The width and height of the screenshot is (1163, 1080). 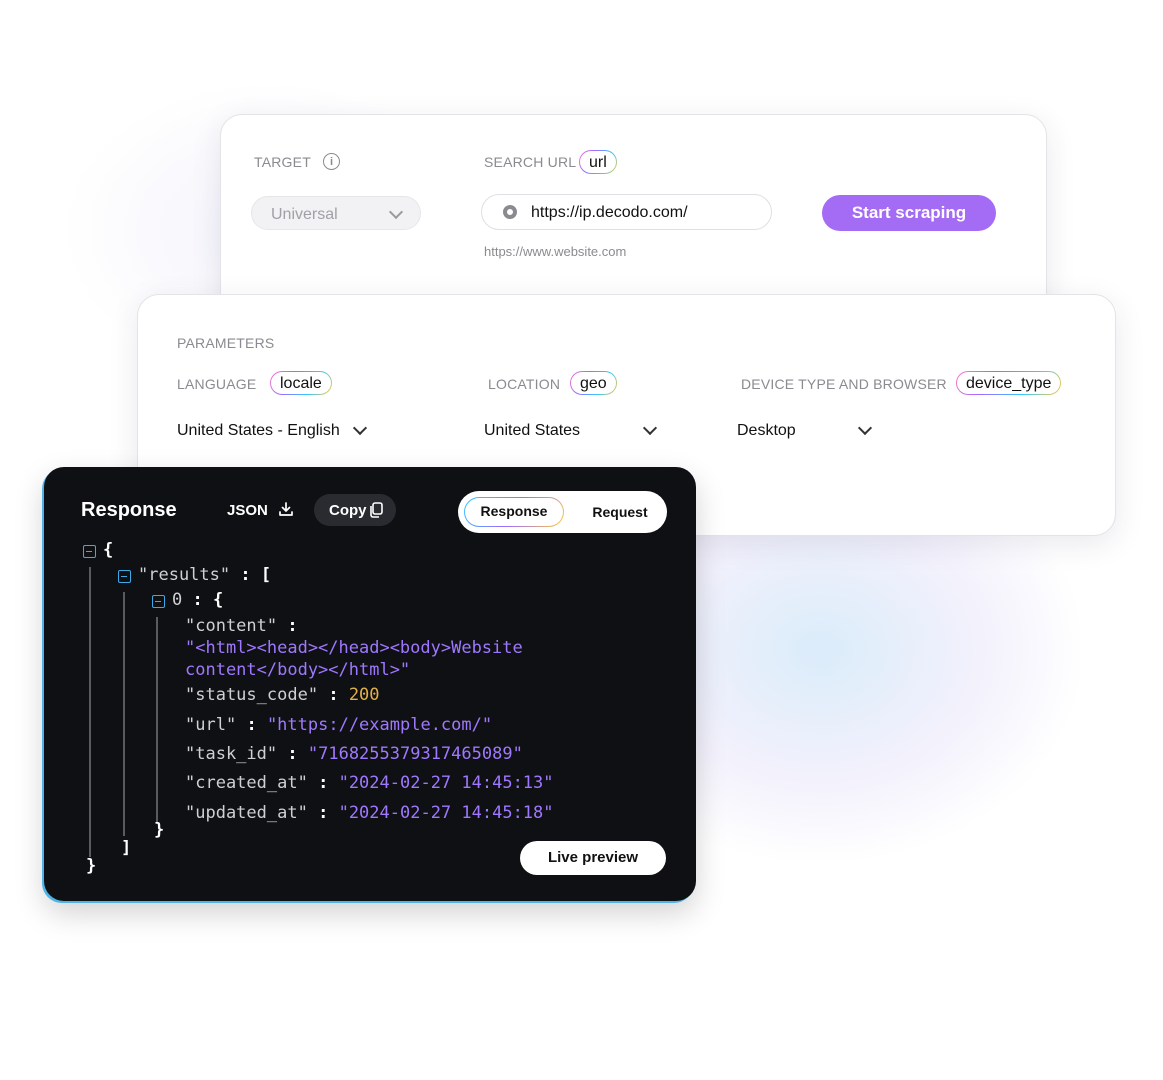 I want to click on code-line: "url" : "https://example.com/", so click(x=339, y=725).